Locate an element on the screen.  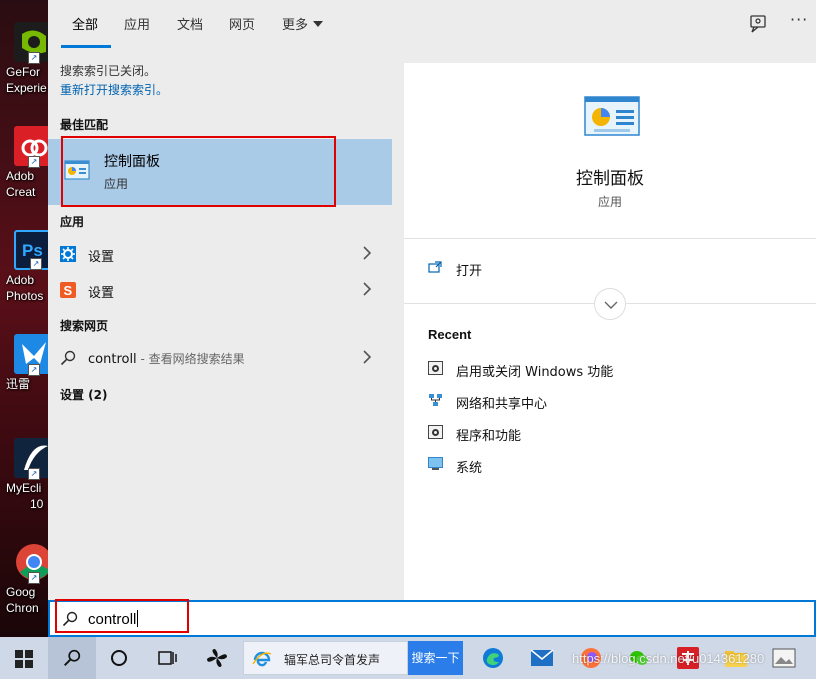
desktop-icon-photoshop: Ps ↗ Adob Photos is located at coordinates (24, 267).